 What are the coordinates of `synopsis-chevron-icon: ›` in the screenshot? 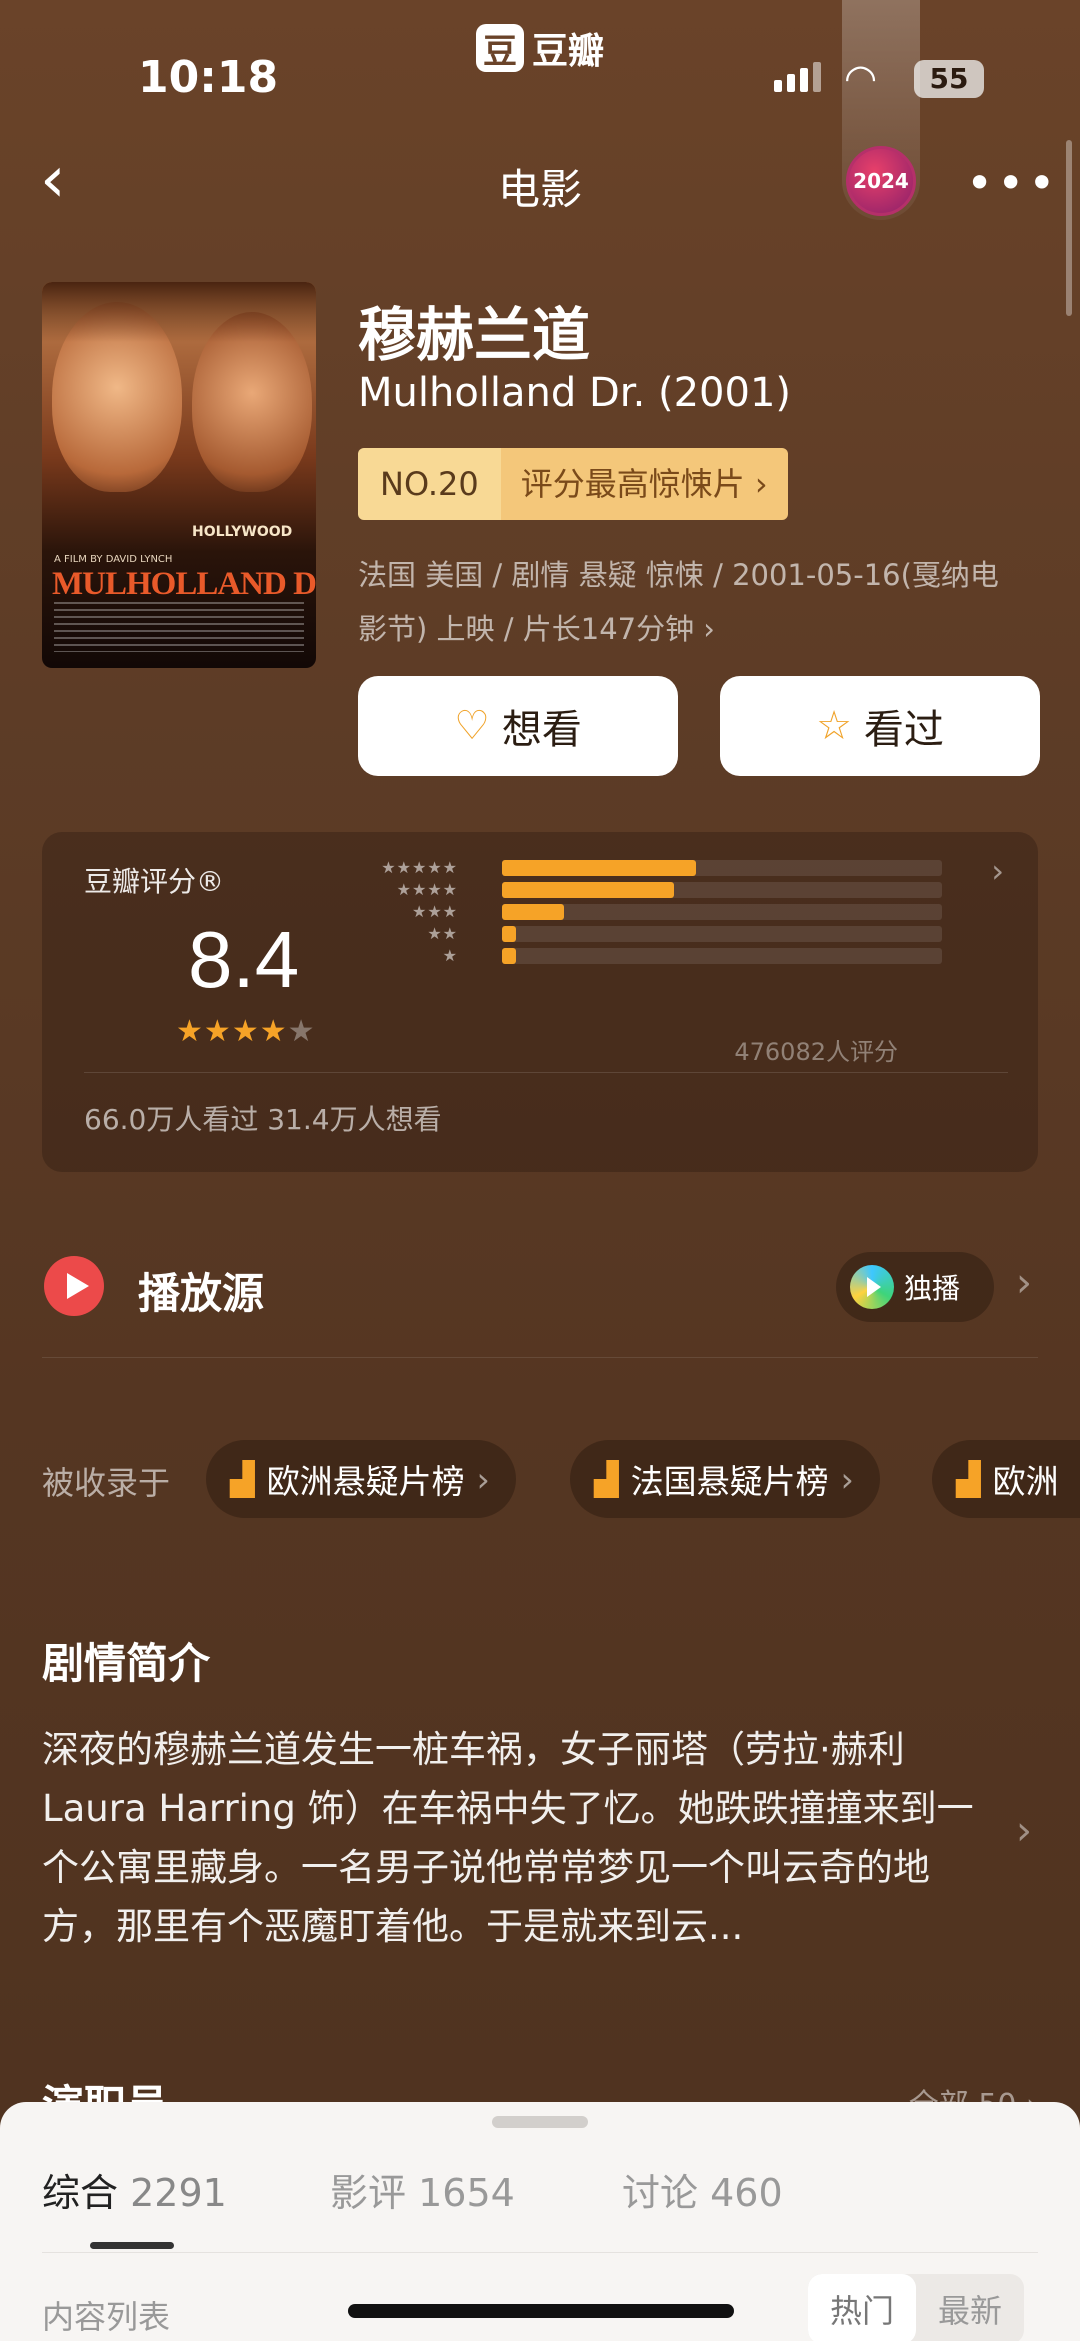 It's located at (1024, 1831).